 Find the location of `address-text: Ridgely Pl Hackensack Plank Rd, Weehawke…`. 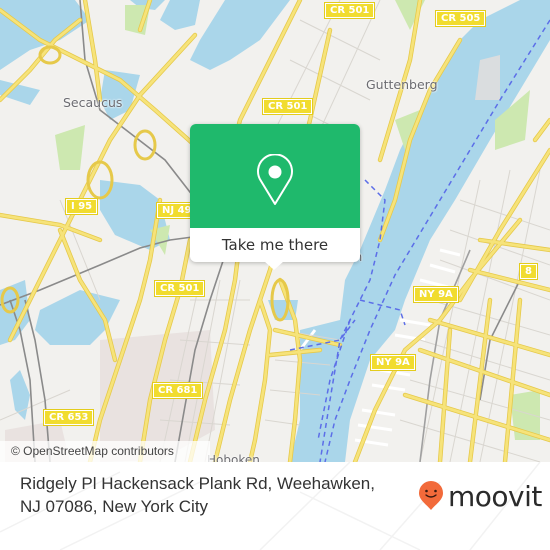

address-text: Ridgely Pl Hackensack Plank Rd, Weehawke… is located at coordinates (197, 495).